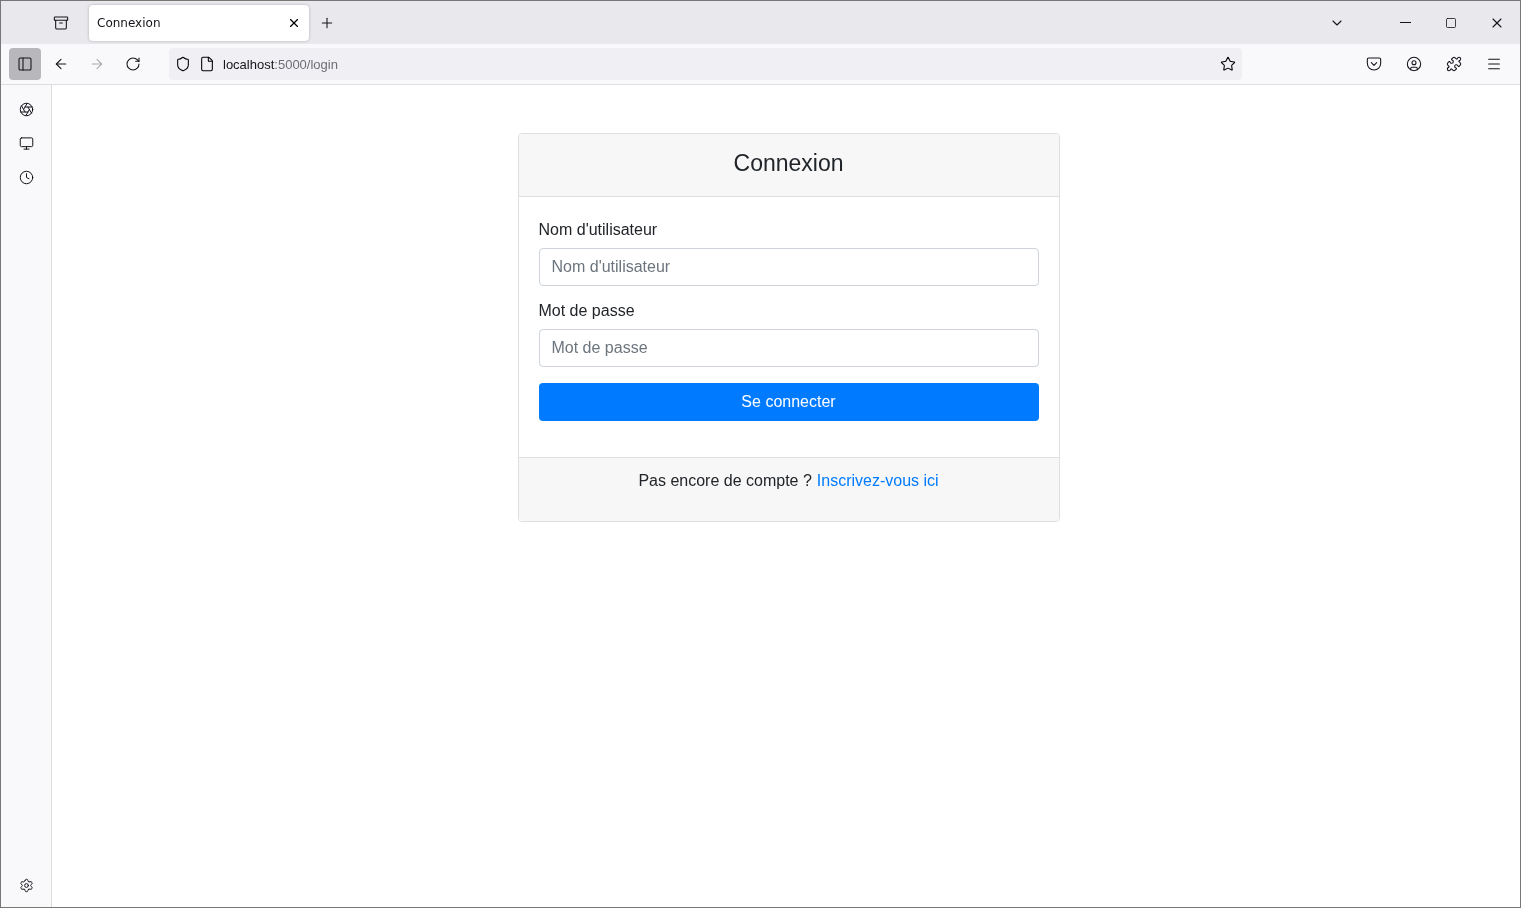 The image size is (1521, 908). Describe the element at coordinates (877, 496) in the screenshot. I see `signup-link: Inscrivez-vous ici` at that location.